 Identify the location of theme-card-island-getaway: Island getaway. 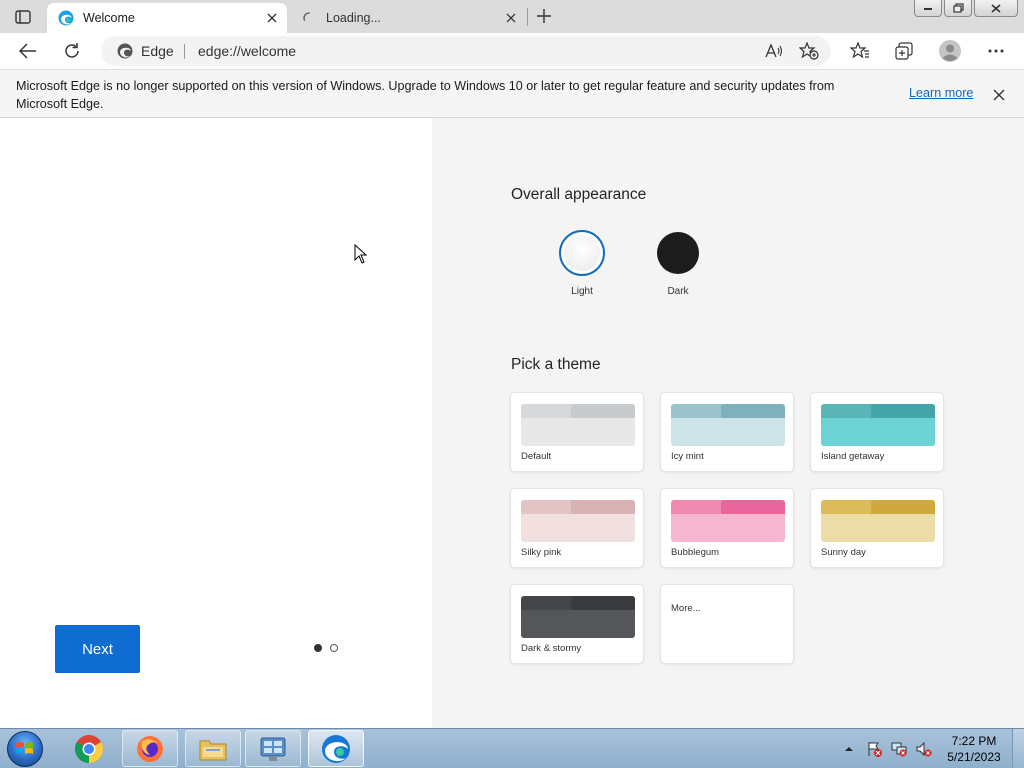
(877, 432).